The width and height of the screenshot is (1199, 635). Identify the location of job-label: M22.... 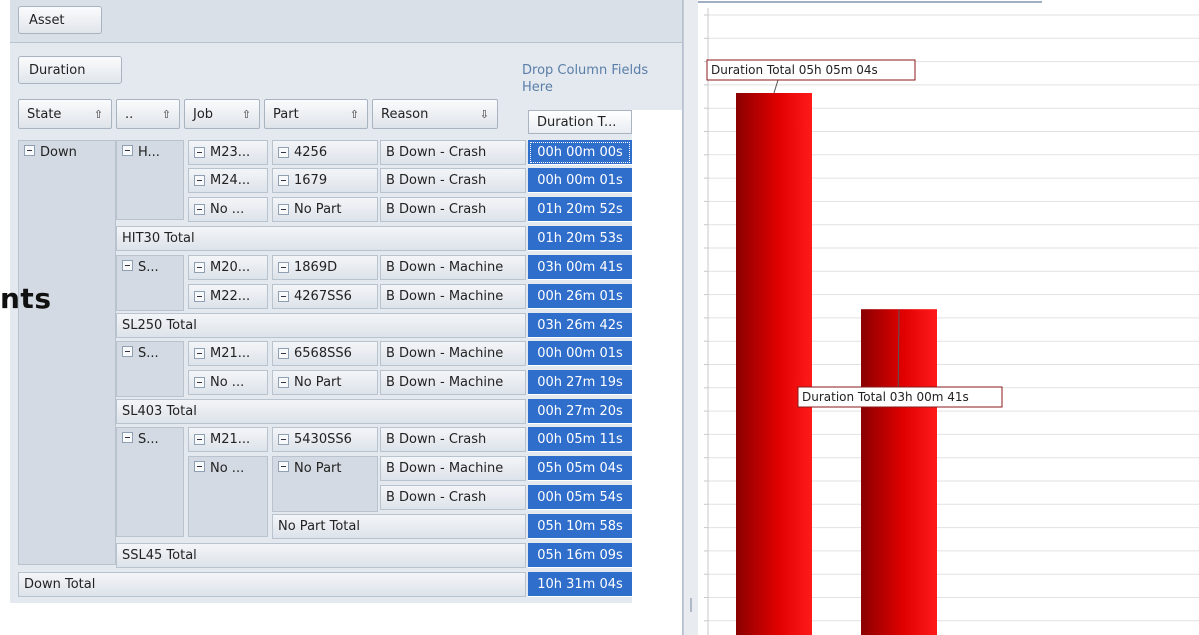
(230, 296).